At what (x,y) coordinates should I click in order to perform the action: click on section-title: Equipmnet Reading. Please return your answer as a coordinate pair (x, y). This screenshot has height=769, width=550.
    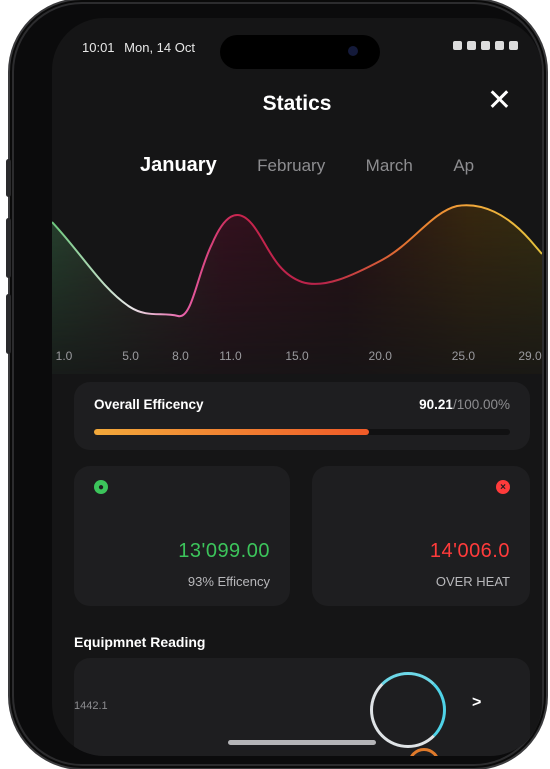
    Looking at the image, I should click on (140, 642).